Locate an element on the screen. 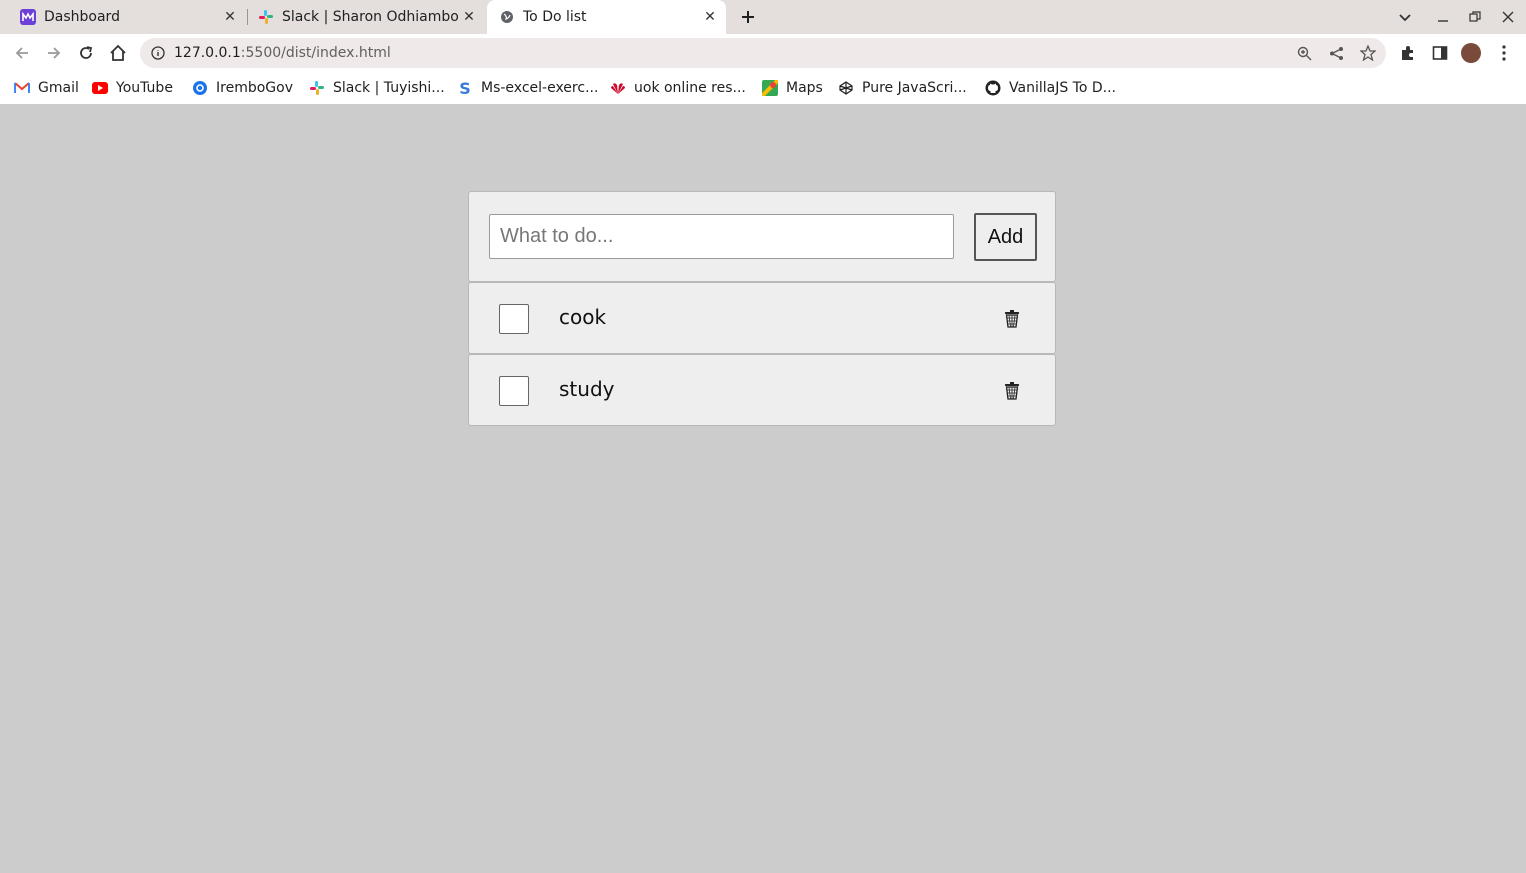 Image resolution: width=1526 pixels, height=873 pixels. reload-icon is located at coordinates (86, 53).